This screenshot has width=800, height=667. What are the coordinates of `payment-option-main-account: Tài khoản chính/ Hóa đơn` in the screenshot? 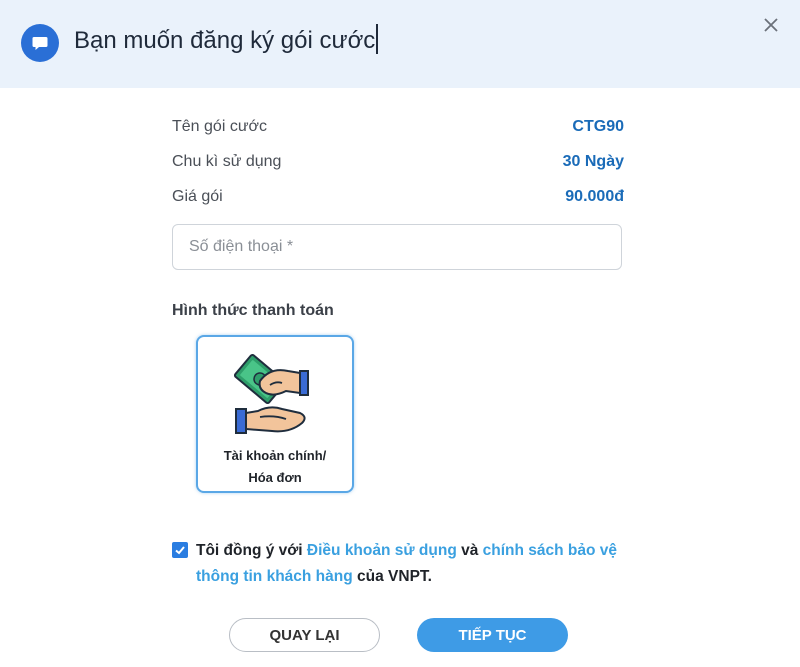 It's located at (275, 414).